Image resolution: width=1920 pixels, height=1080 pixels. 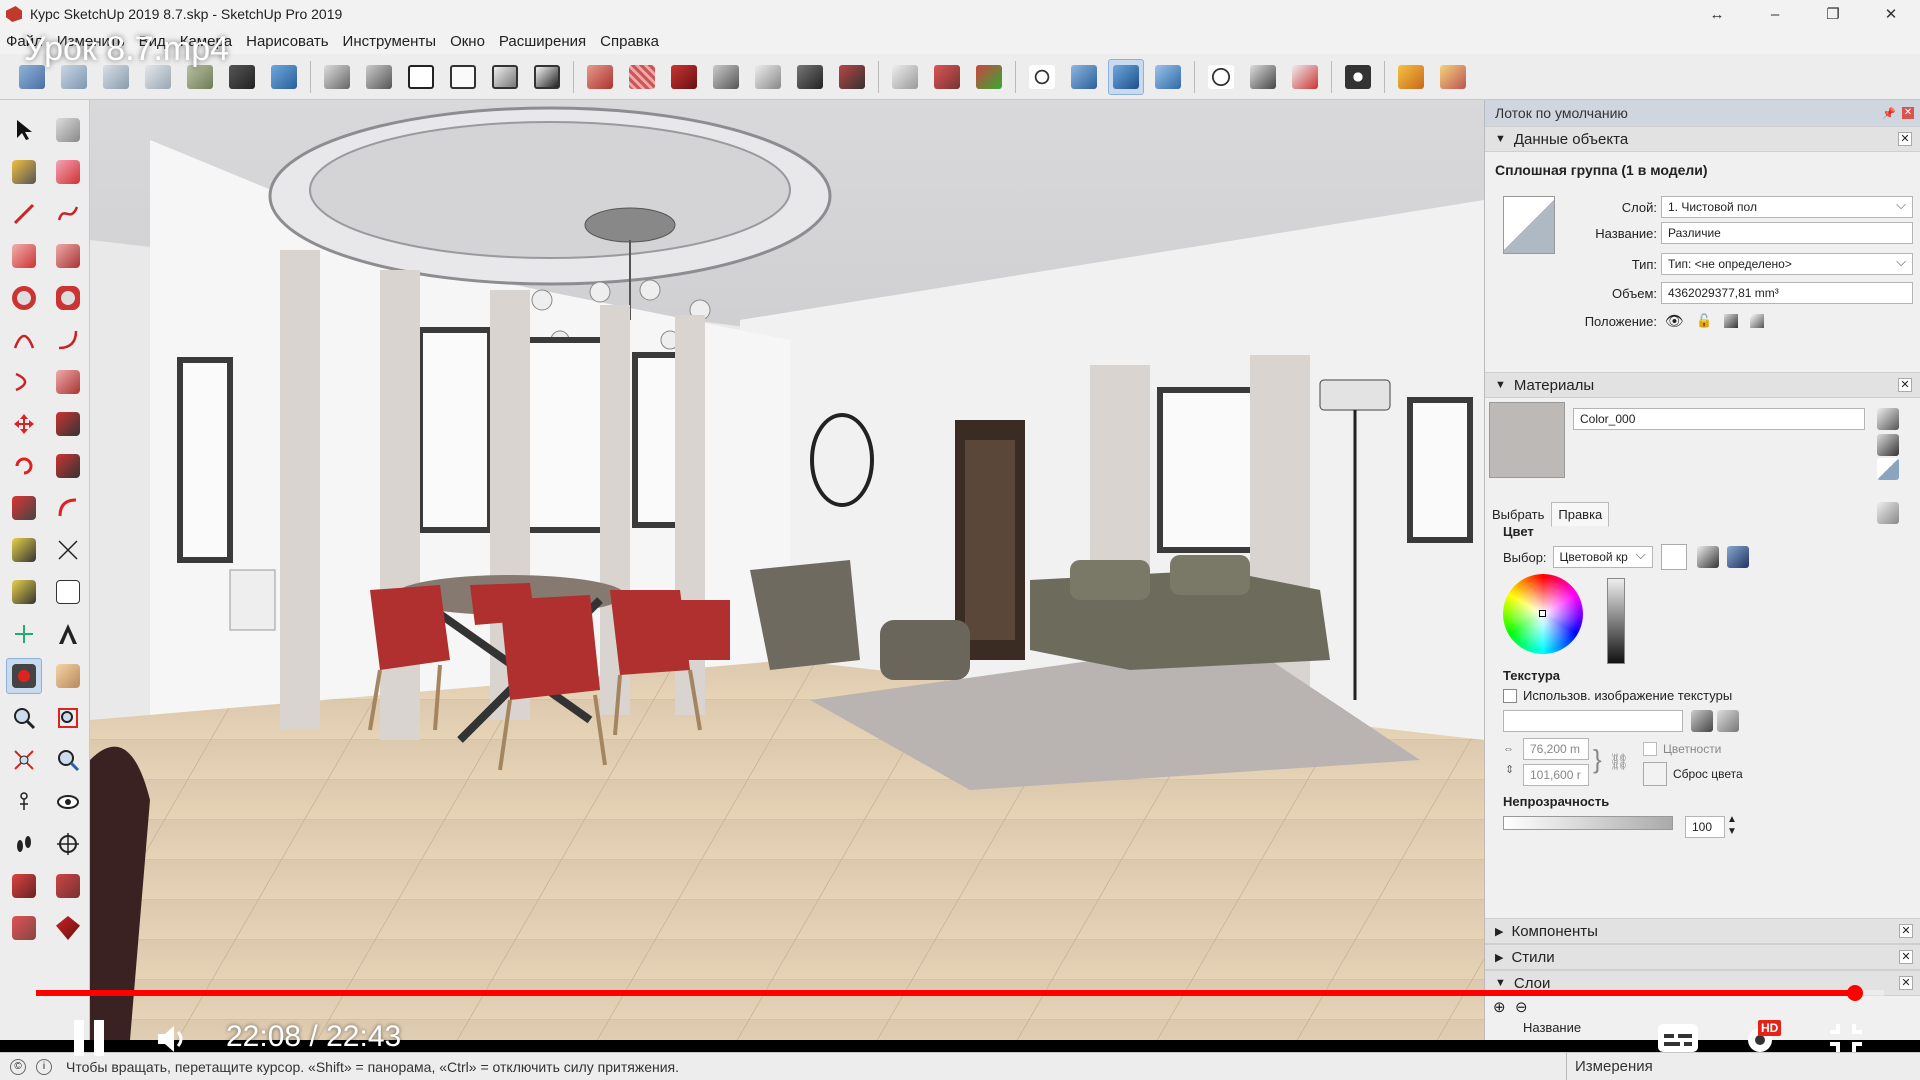 I want to click on shadows-icon, so click(x=1411, y=77).